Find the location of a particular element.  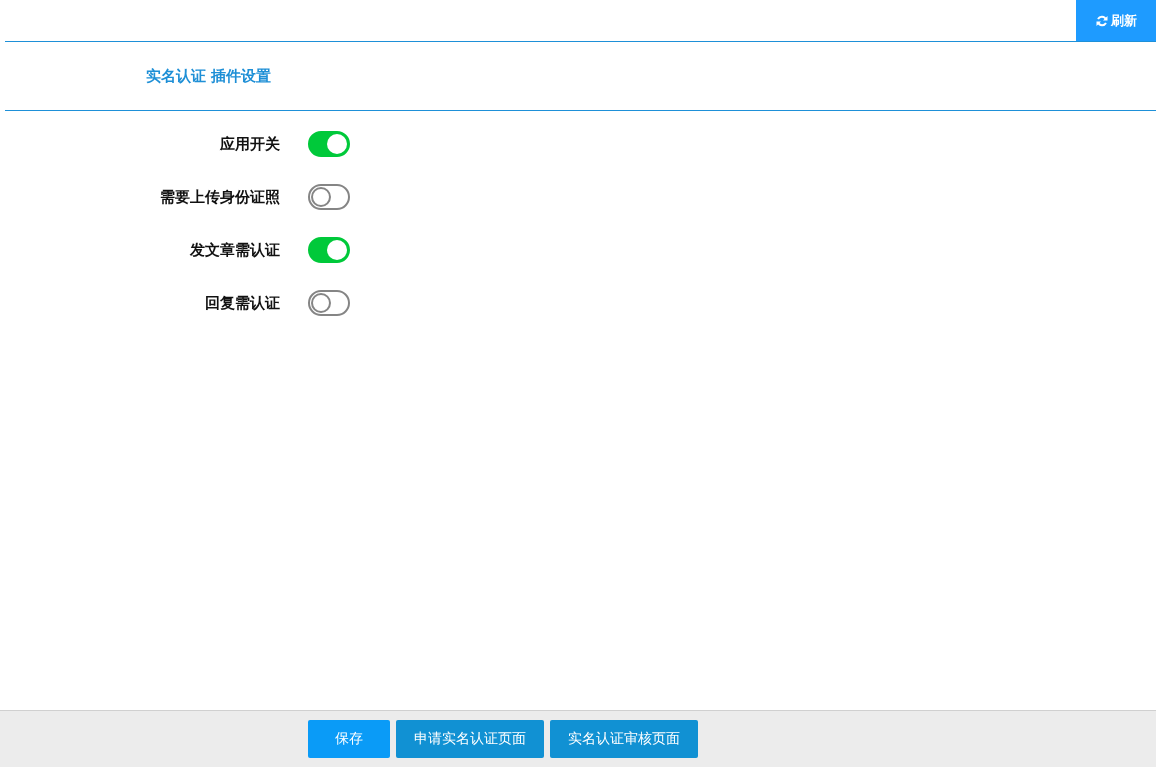

setting-label: 发文章需认证 is located at coordinates (234, 250).